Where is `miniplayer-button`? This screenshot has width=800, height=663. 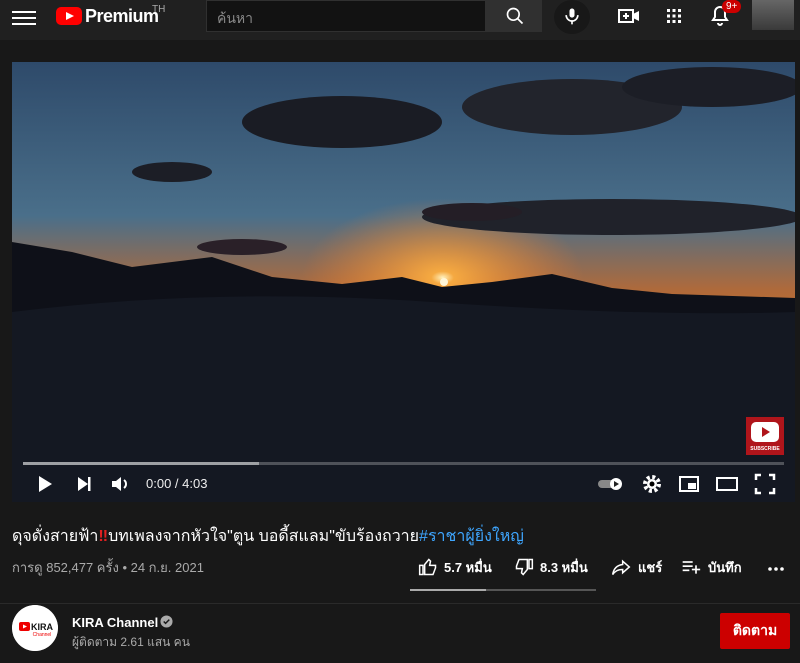 miniplayer-button is located at coordinates (689, 484).